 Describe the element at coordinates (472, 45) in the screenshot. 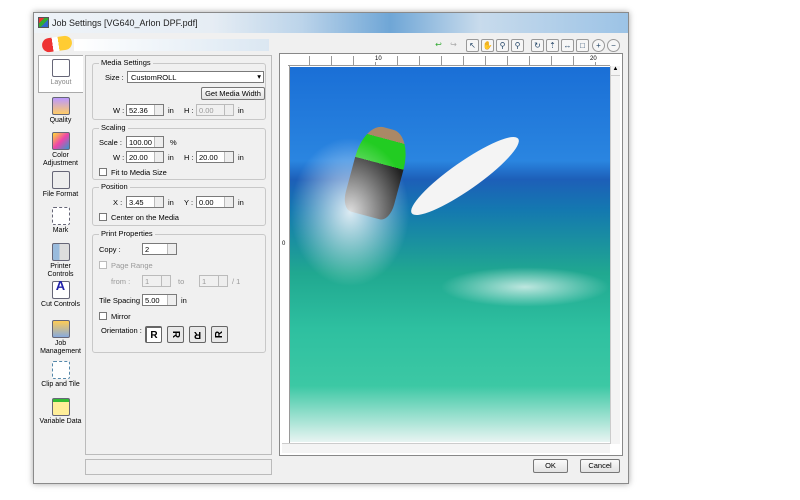

I see `pointer-icon: ↖` at that location.